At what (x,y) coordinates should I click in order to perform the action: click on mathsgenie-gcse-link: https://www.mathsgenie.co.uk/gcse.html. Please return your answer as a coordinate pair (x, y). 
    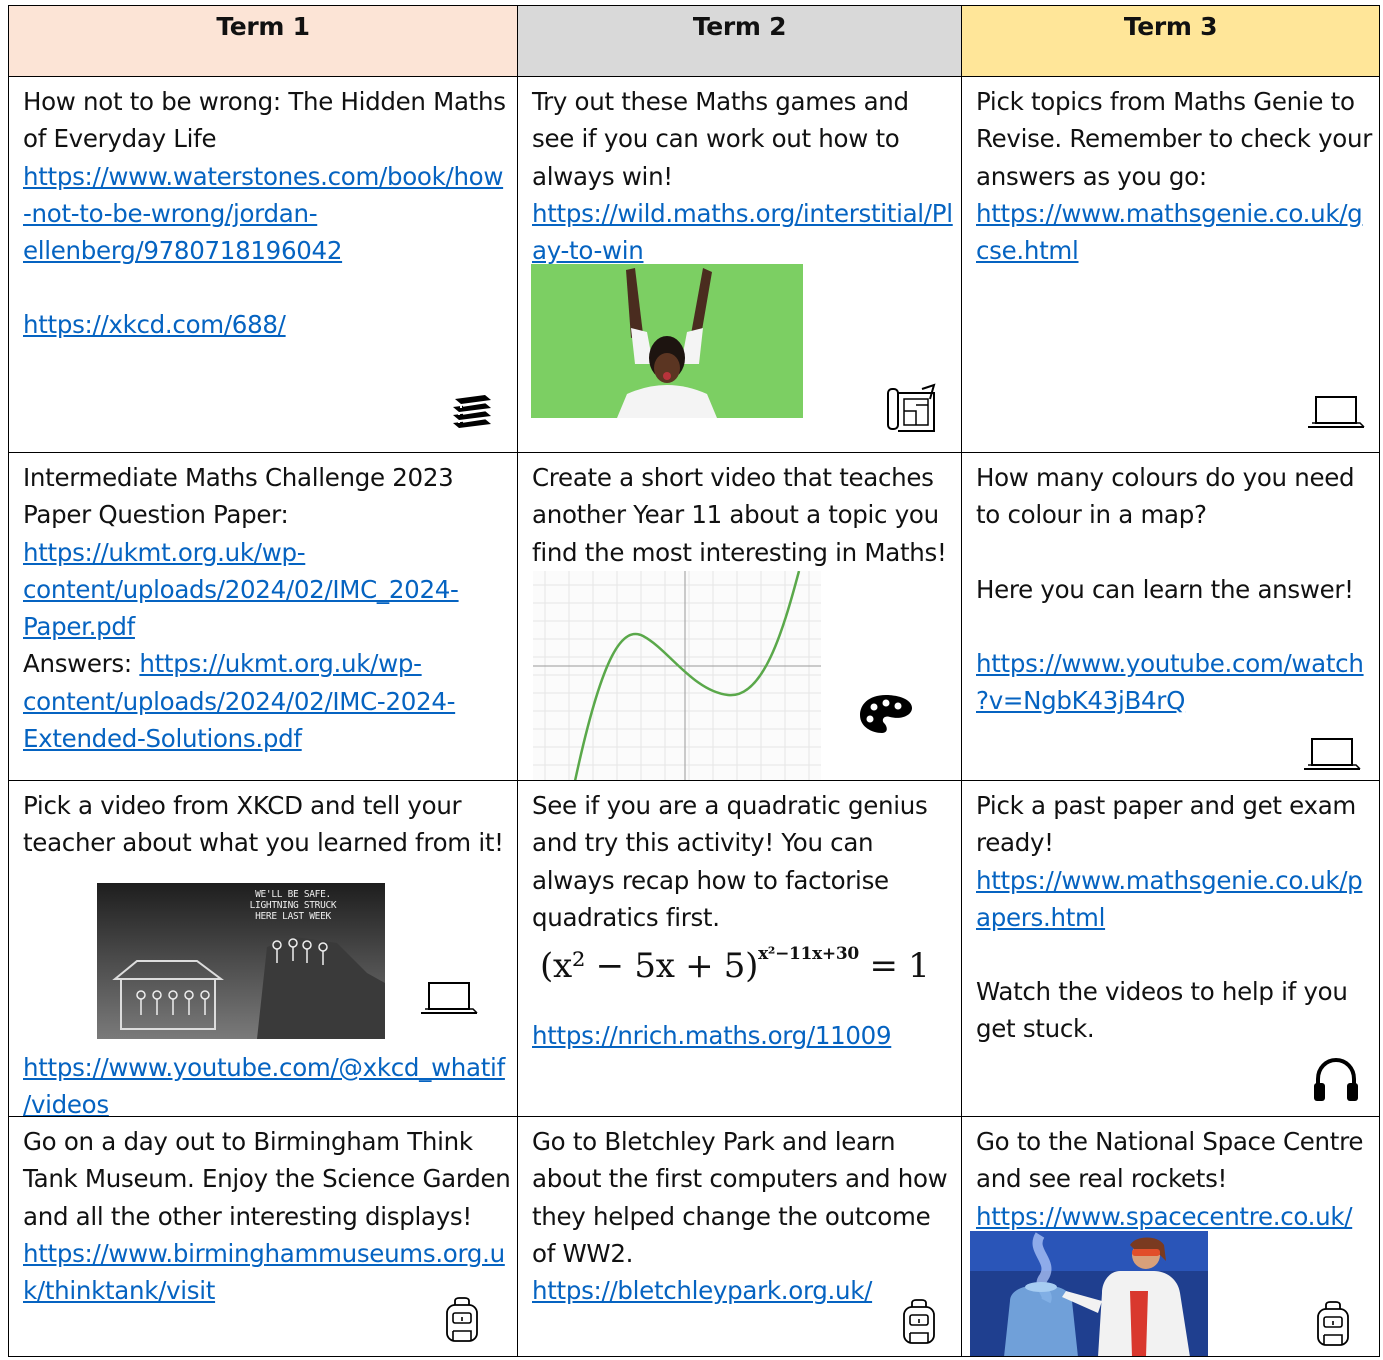
    Looking at the image, I should click on (1174, 232).